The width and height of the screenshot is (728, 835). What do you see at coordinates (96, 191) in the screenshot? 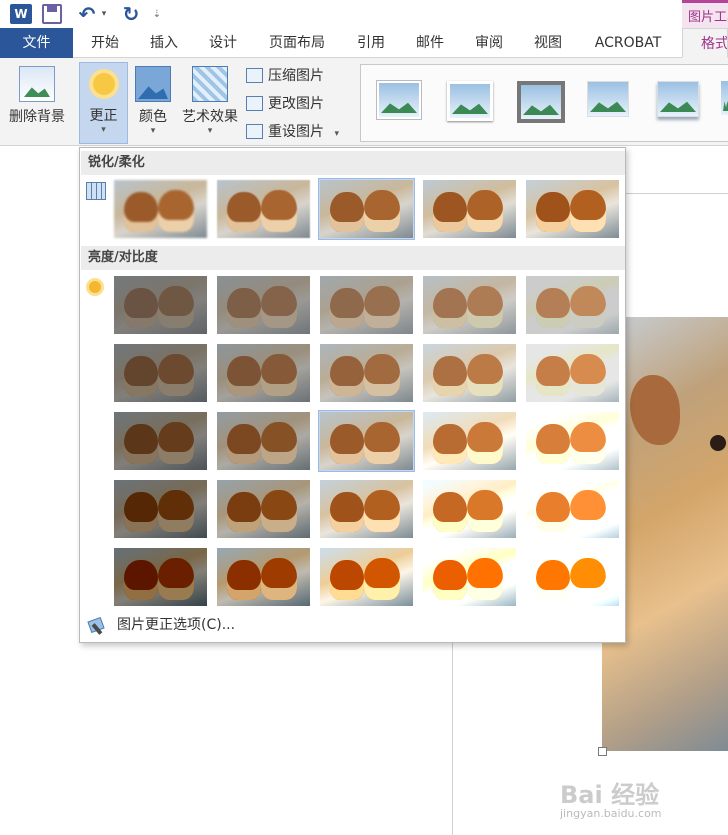
I see `sharpen-icon` at bounding box center [96, 191].